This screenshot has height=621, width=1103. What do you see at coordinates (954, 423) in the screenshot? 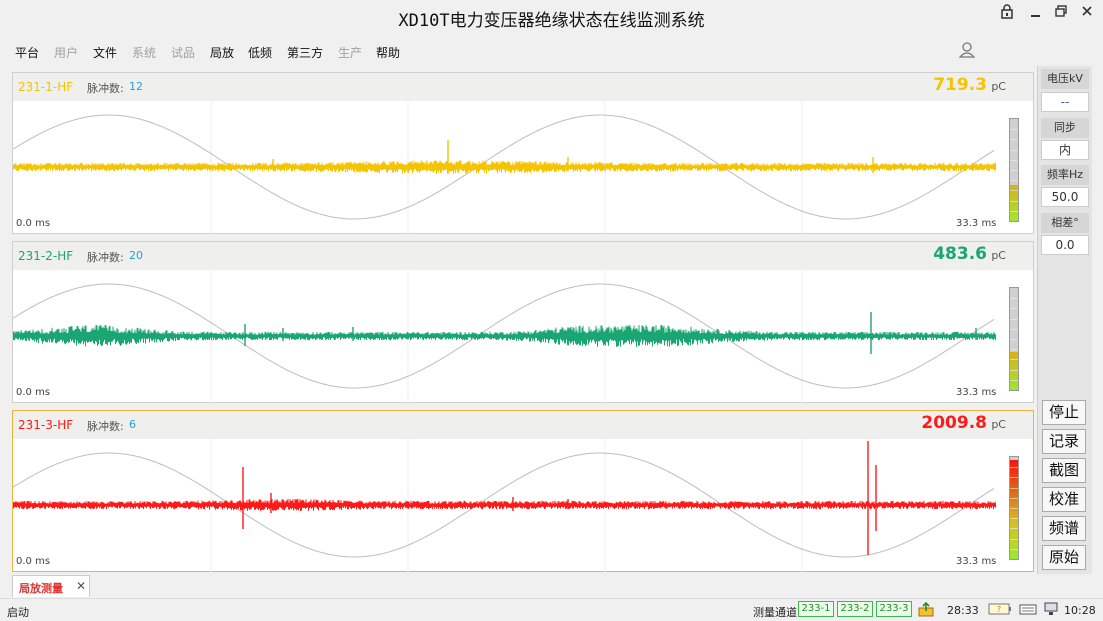
I see `pc-value: 2009.8` at bounding box center [954, 423].